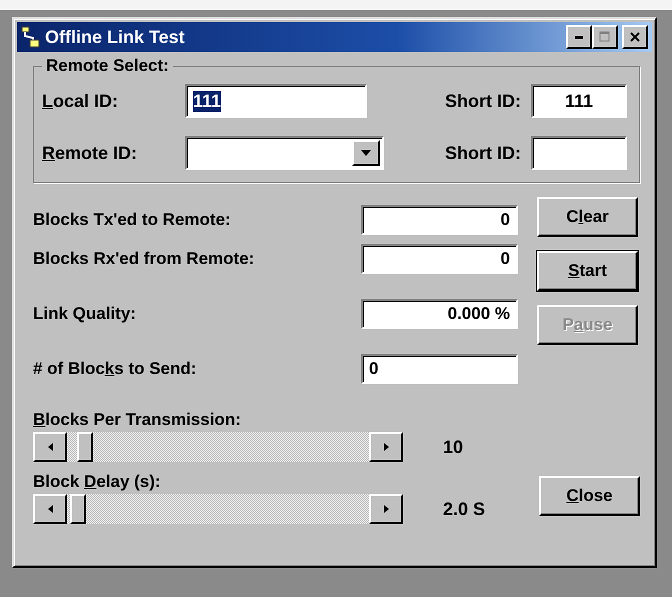 The width and height of the screenshot is (672, 597). I want to click on slider-value: 2.0 S, so click(464, 509).